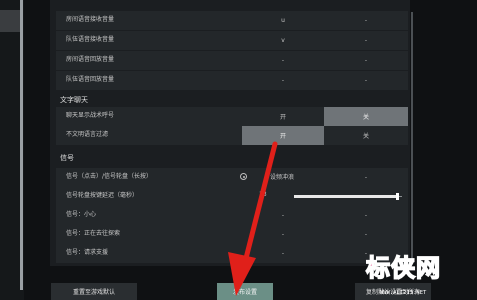 This screenshot has width=477, height=300. Describe the element at coordinates (242, 274) in the screenshot. I see `arrow-head` at that location.